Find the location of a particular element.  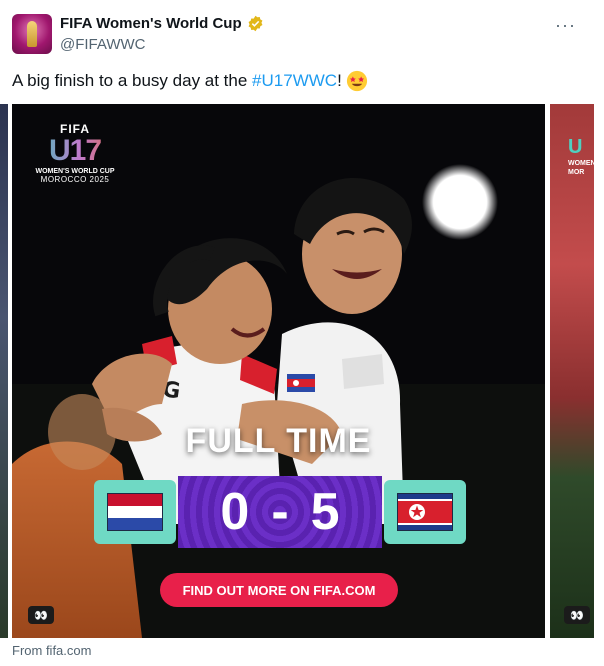

tournament-logo: FIFA U17 WOMEN'S WORLD CUP MOROCCO 2025 is located at coordinates (75, 153).